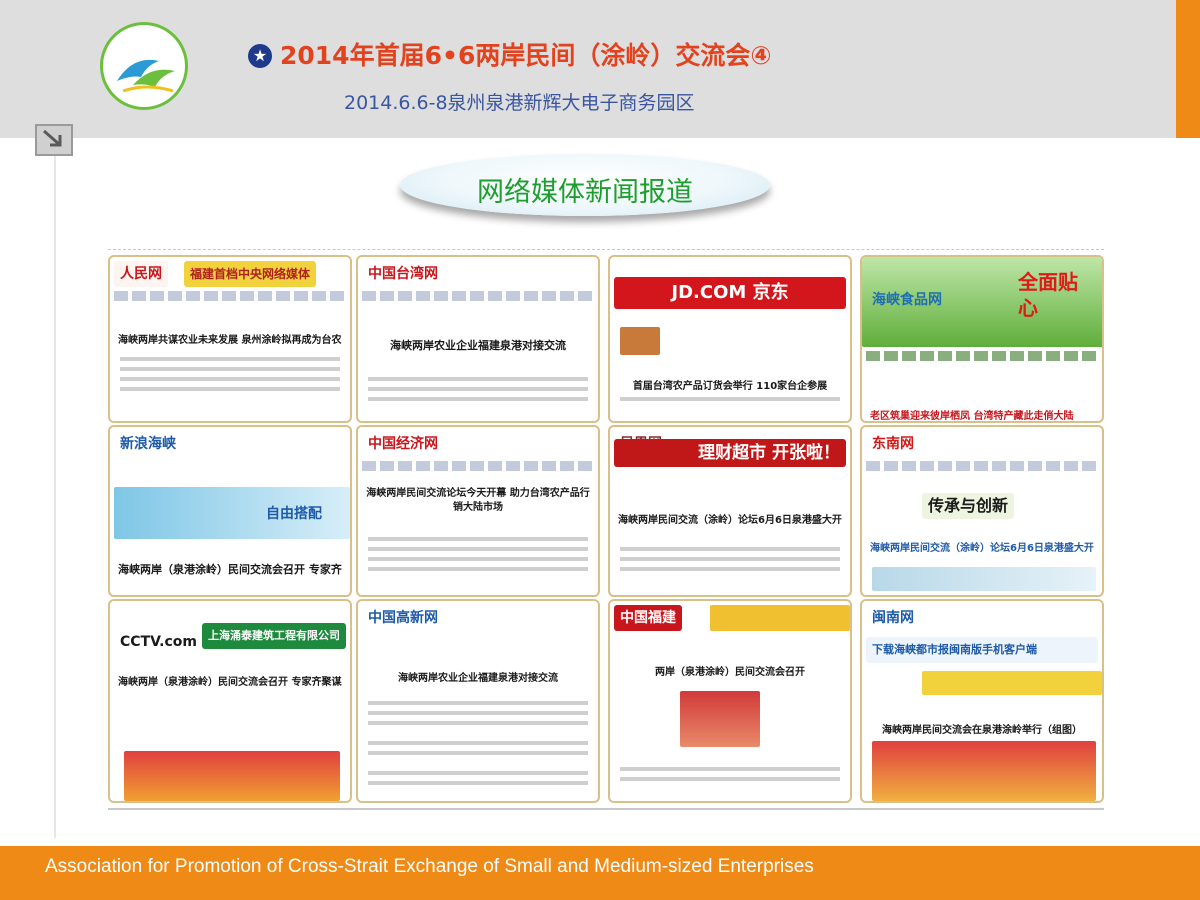 This screenshot has width=1200, height=900. I want to click on news-headline: 两岸（泉港涂岭）民间交流会召开, so click(730, 672).